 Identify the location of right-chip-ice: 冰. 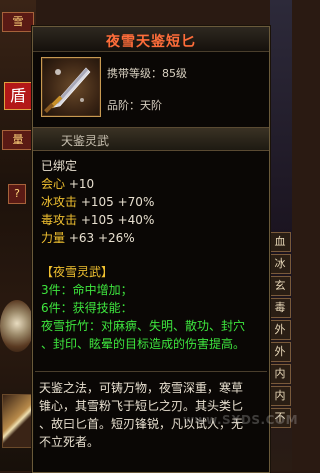
(280, 264).